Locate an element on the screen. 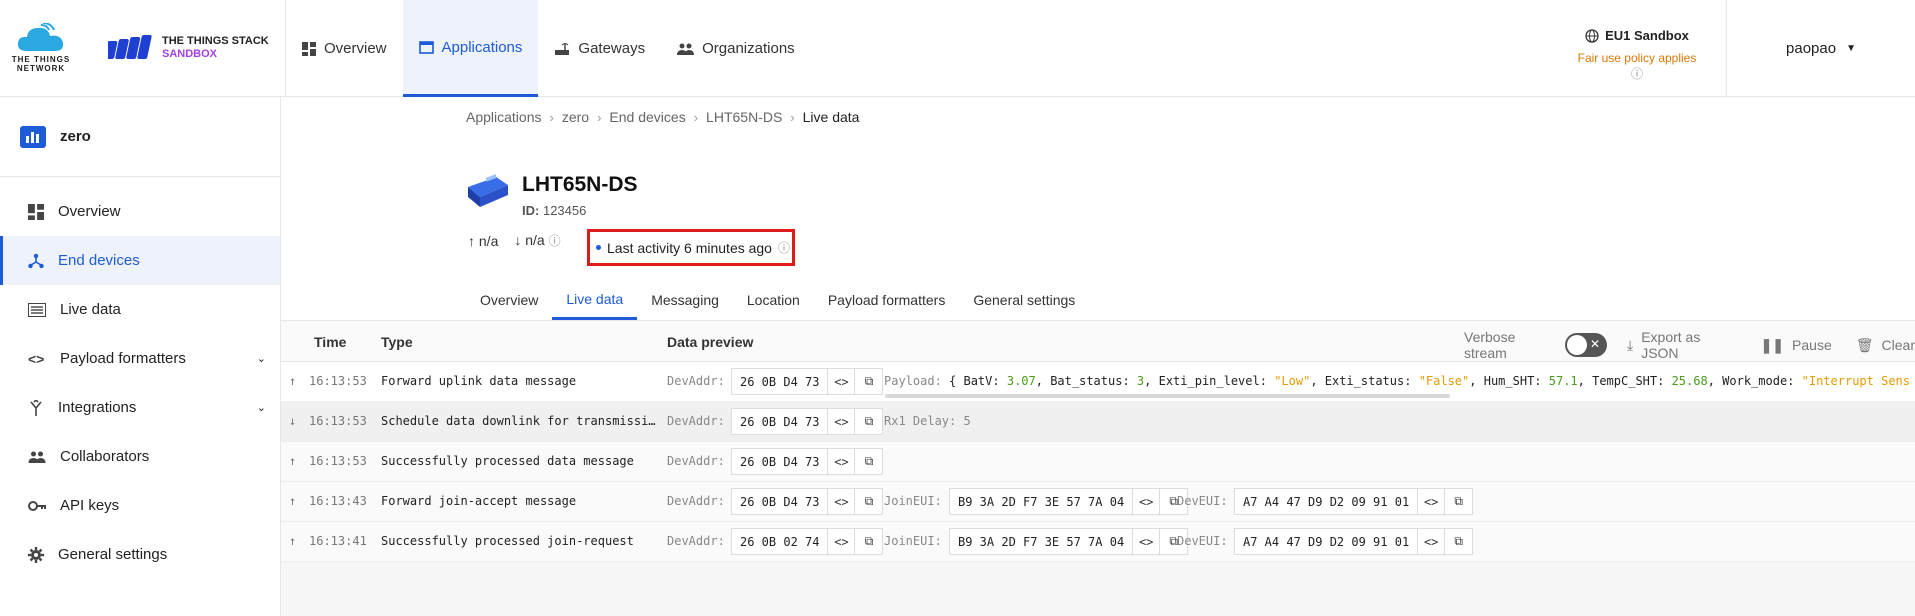  sidebar-item-label: End devices is located at coordinates (99, 260).